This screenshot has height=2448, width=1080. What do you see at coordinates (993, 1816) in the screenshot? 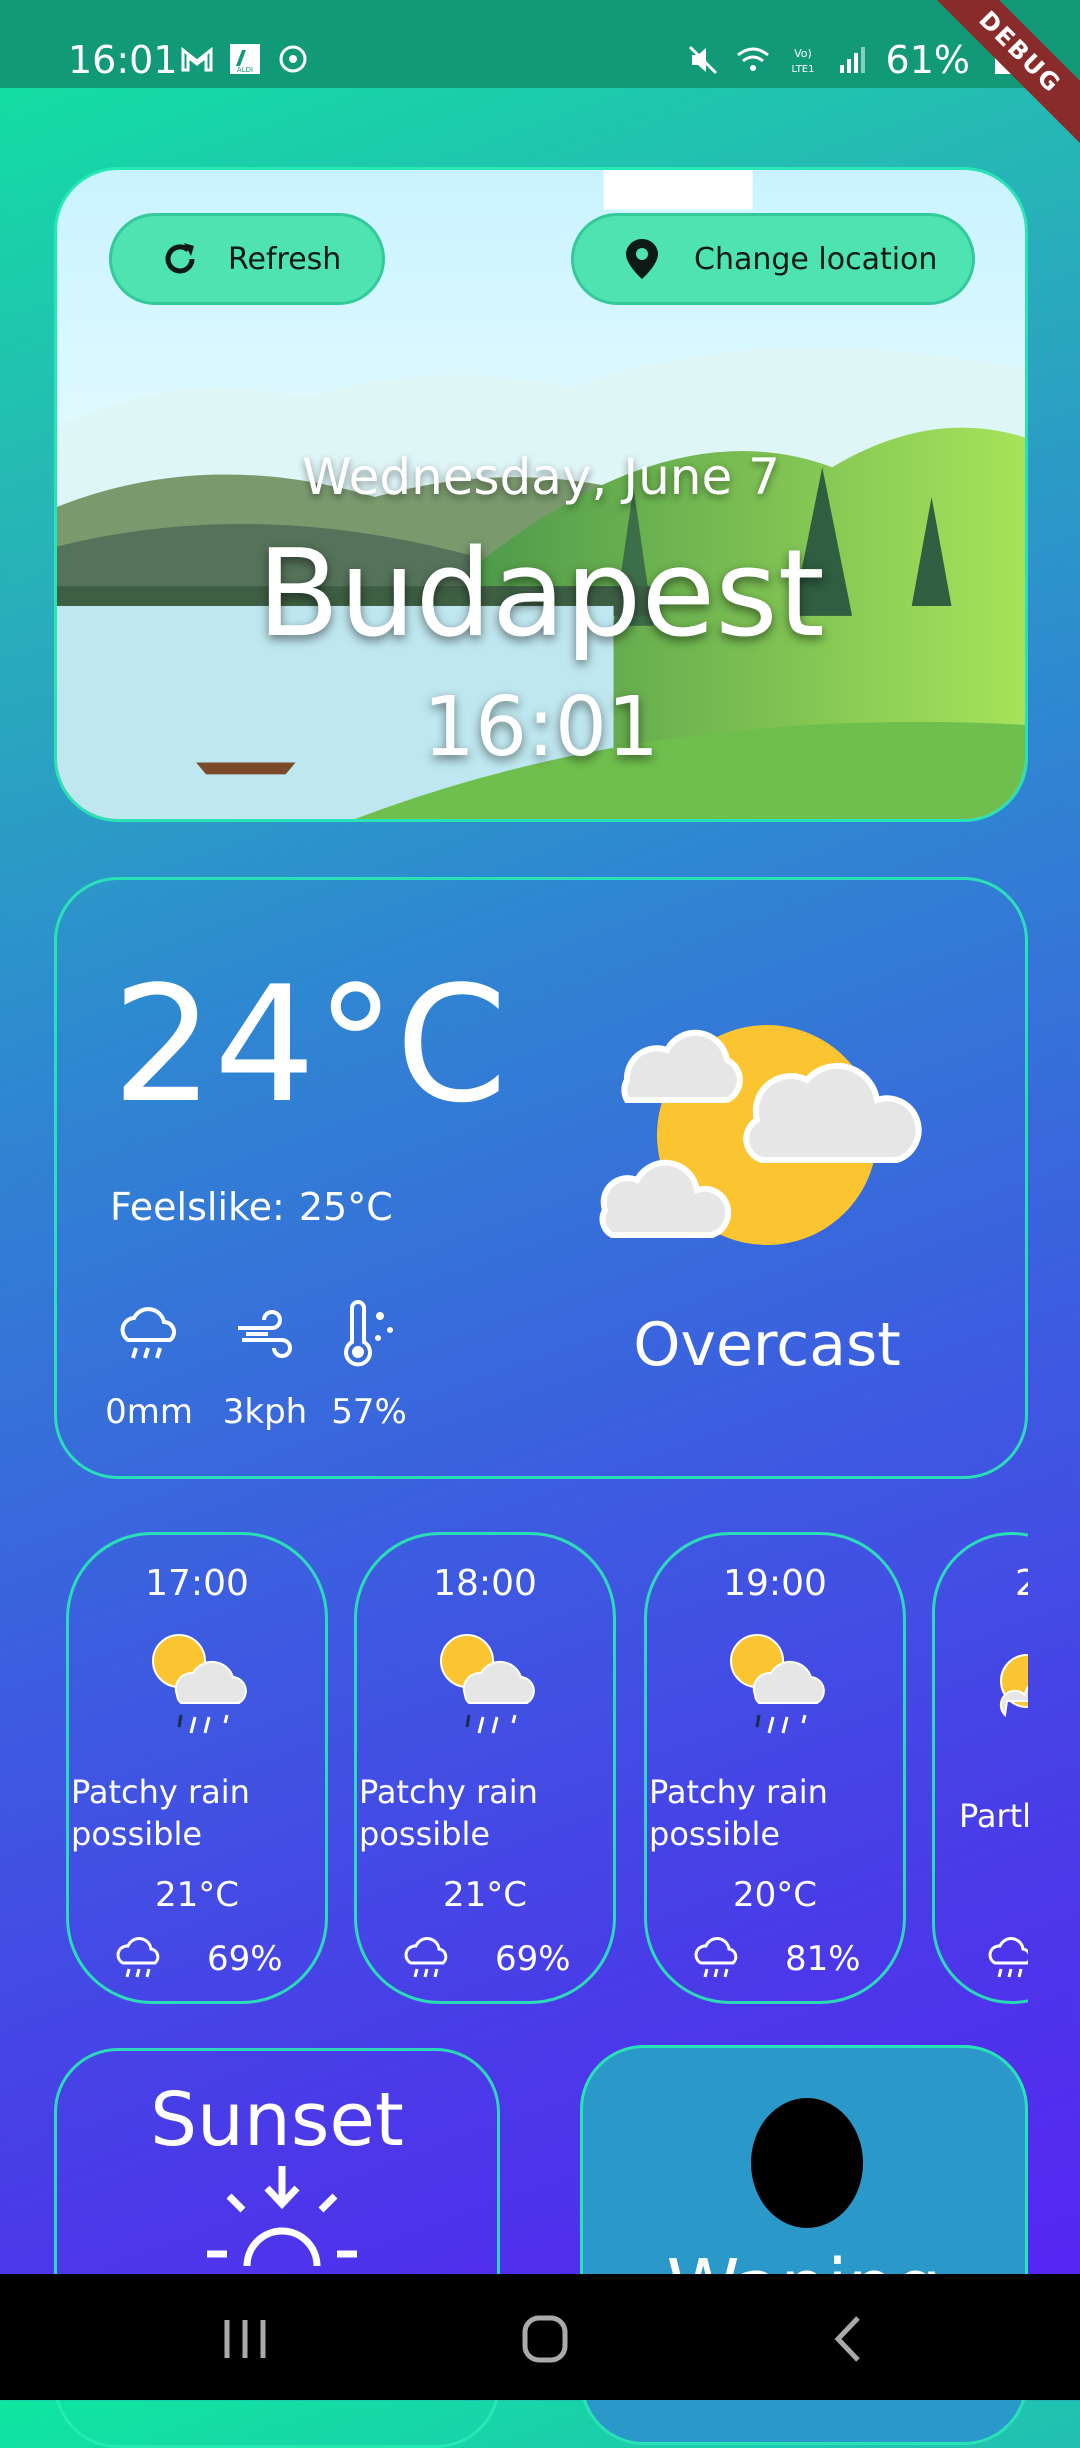
I see `hour-condition: Partl` at bounding box center [993, 1816].